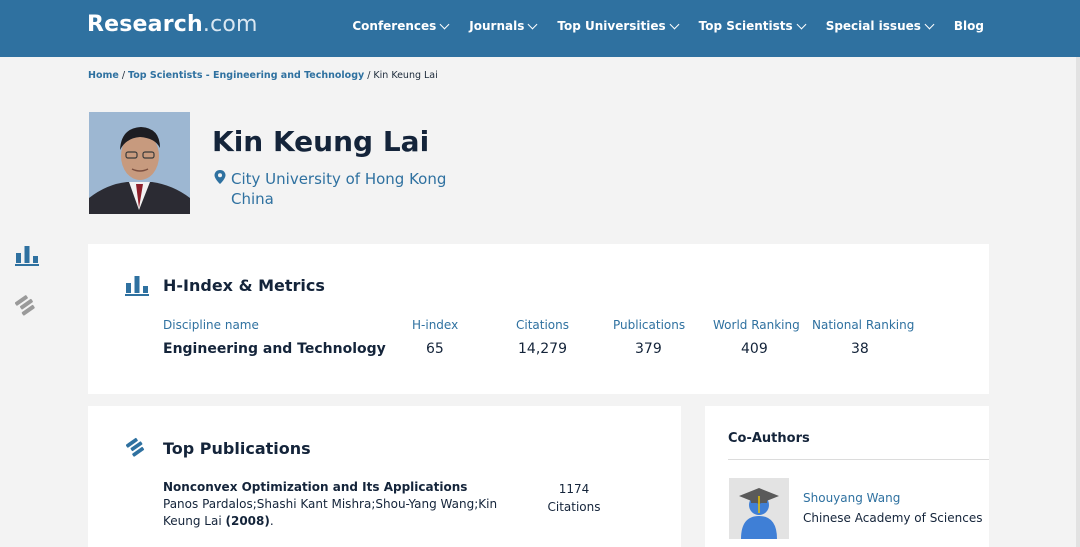 The height and width of the screenshot is (547, 1080). I want to click on graduate-avatar-icon, so click(759, 508).